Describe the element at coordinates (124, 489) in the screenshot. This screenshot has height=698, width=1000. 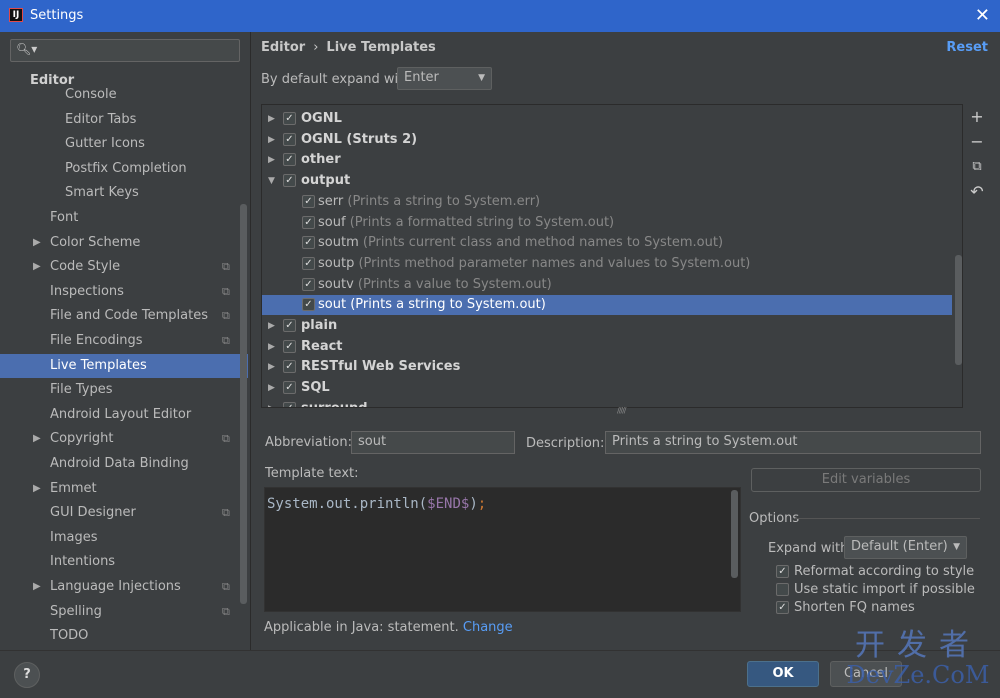
I see `sidebar-item-emmet: ▶ Emmet` at that location.